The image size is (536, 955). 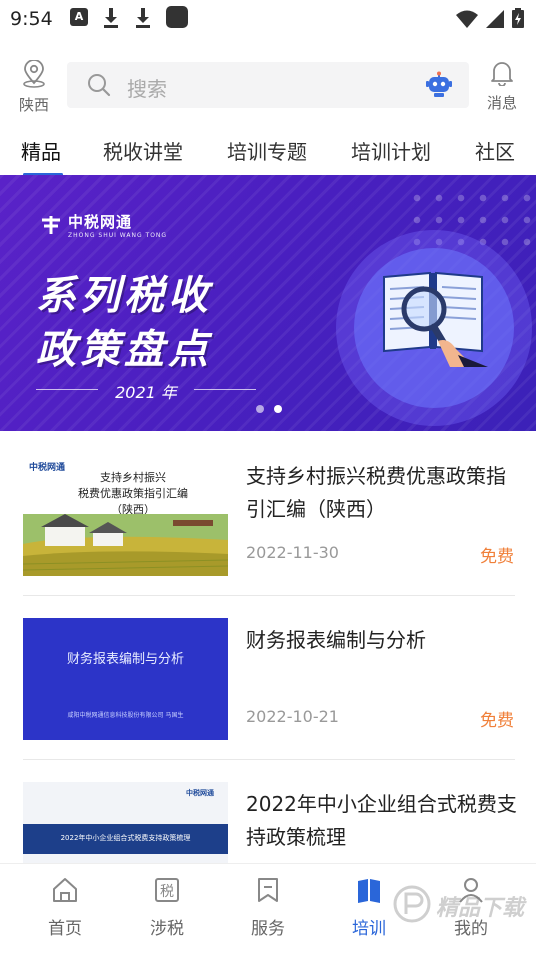 What do you see at coordinates (376, 492) in the screenshot?
I see `course-title: 支持乡村振兴税费优惠政策指引汇编（陕西）` at bounding box center [376, 492].